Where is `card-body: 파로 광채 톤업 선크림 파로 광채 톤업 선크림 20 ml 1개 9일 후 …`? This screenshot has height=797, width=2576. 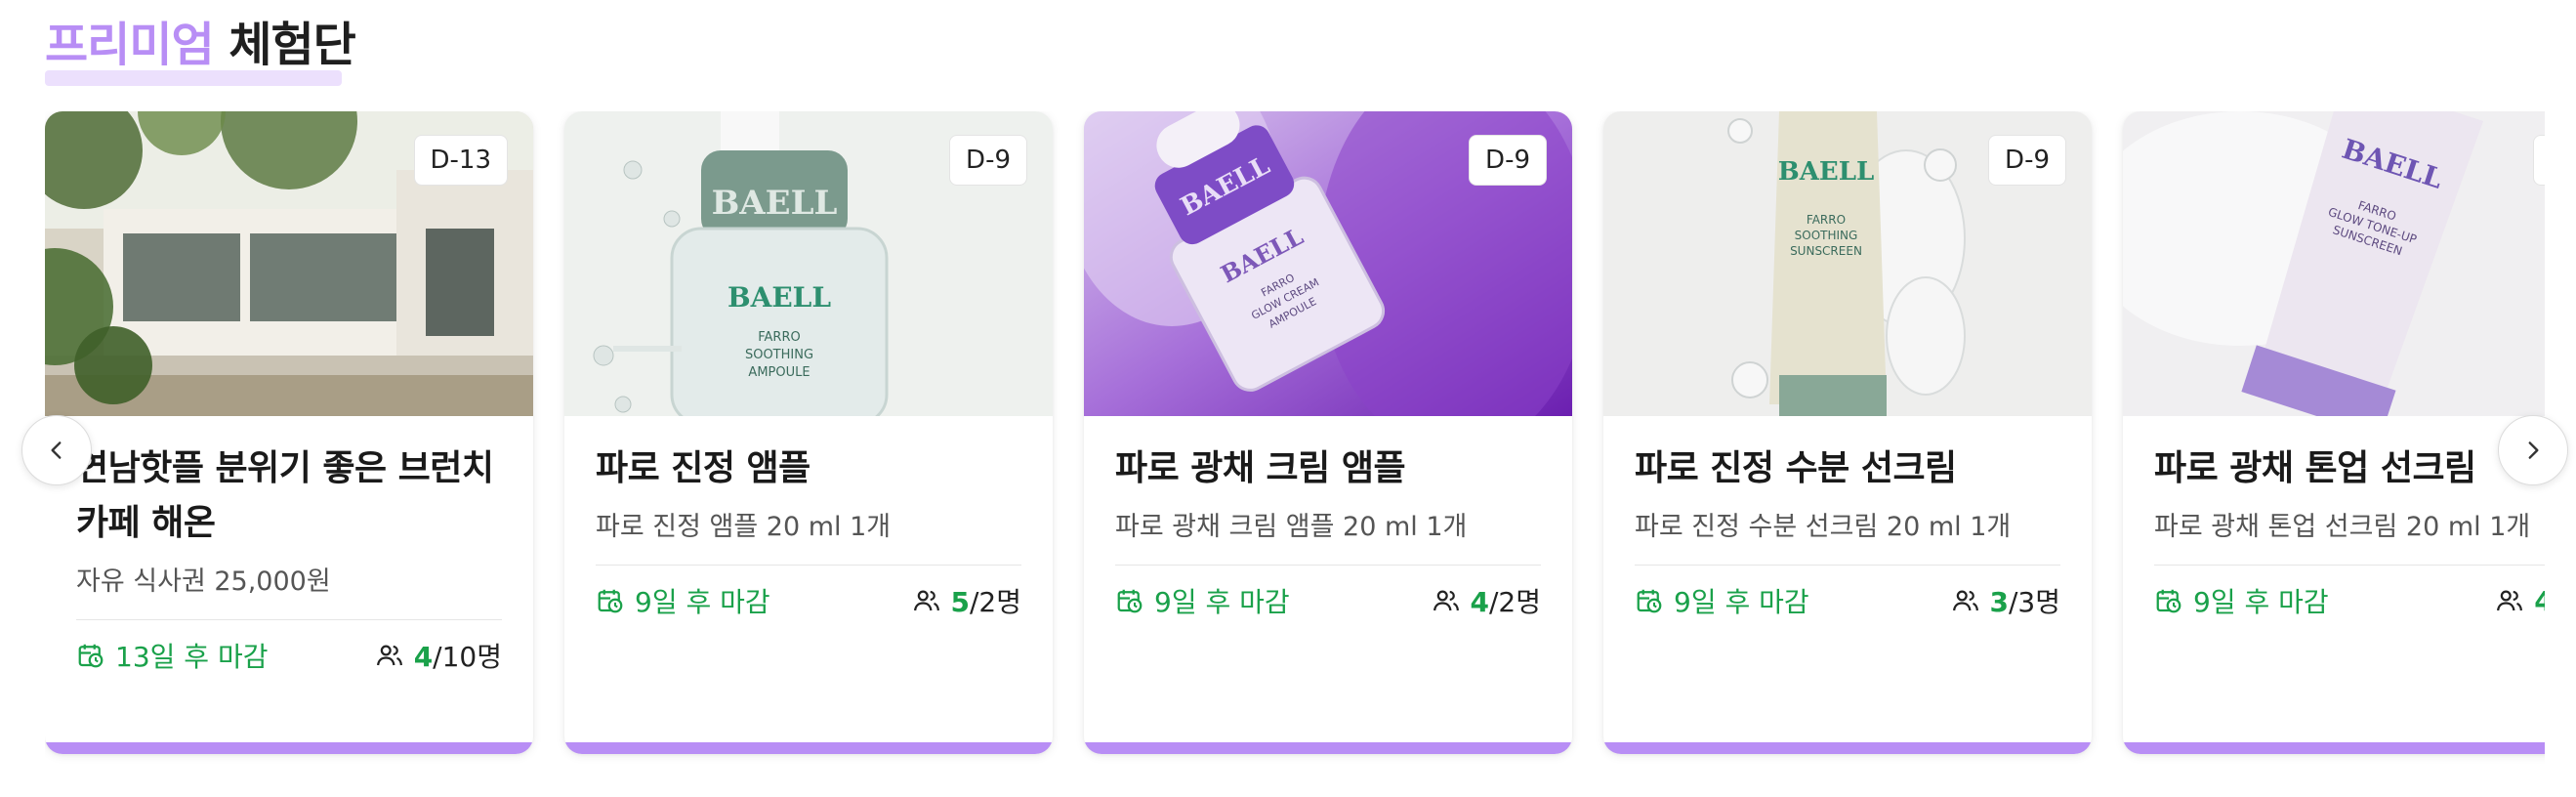
card-body: 파로 광채 톤업 선크림 파로 광채 톤업 선크림 20 ml 1개 9일 후 … is located at coordinates (2349, 530).